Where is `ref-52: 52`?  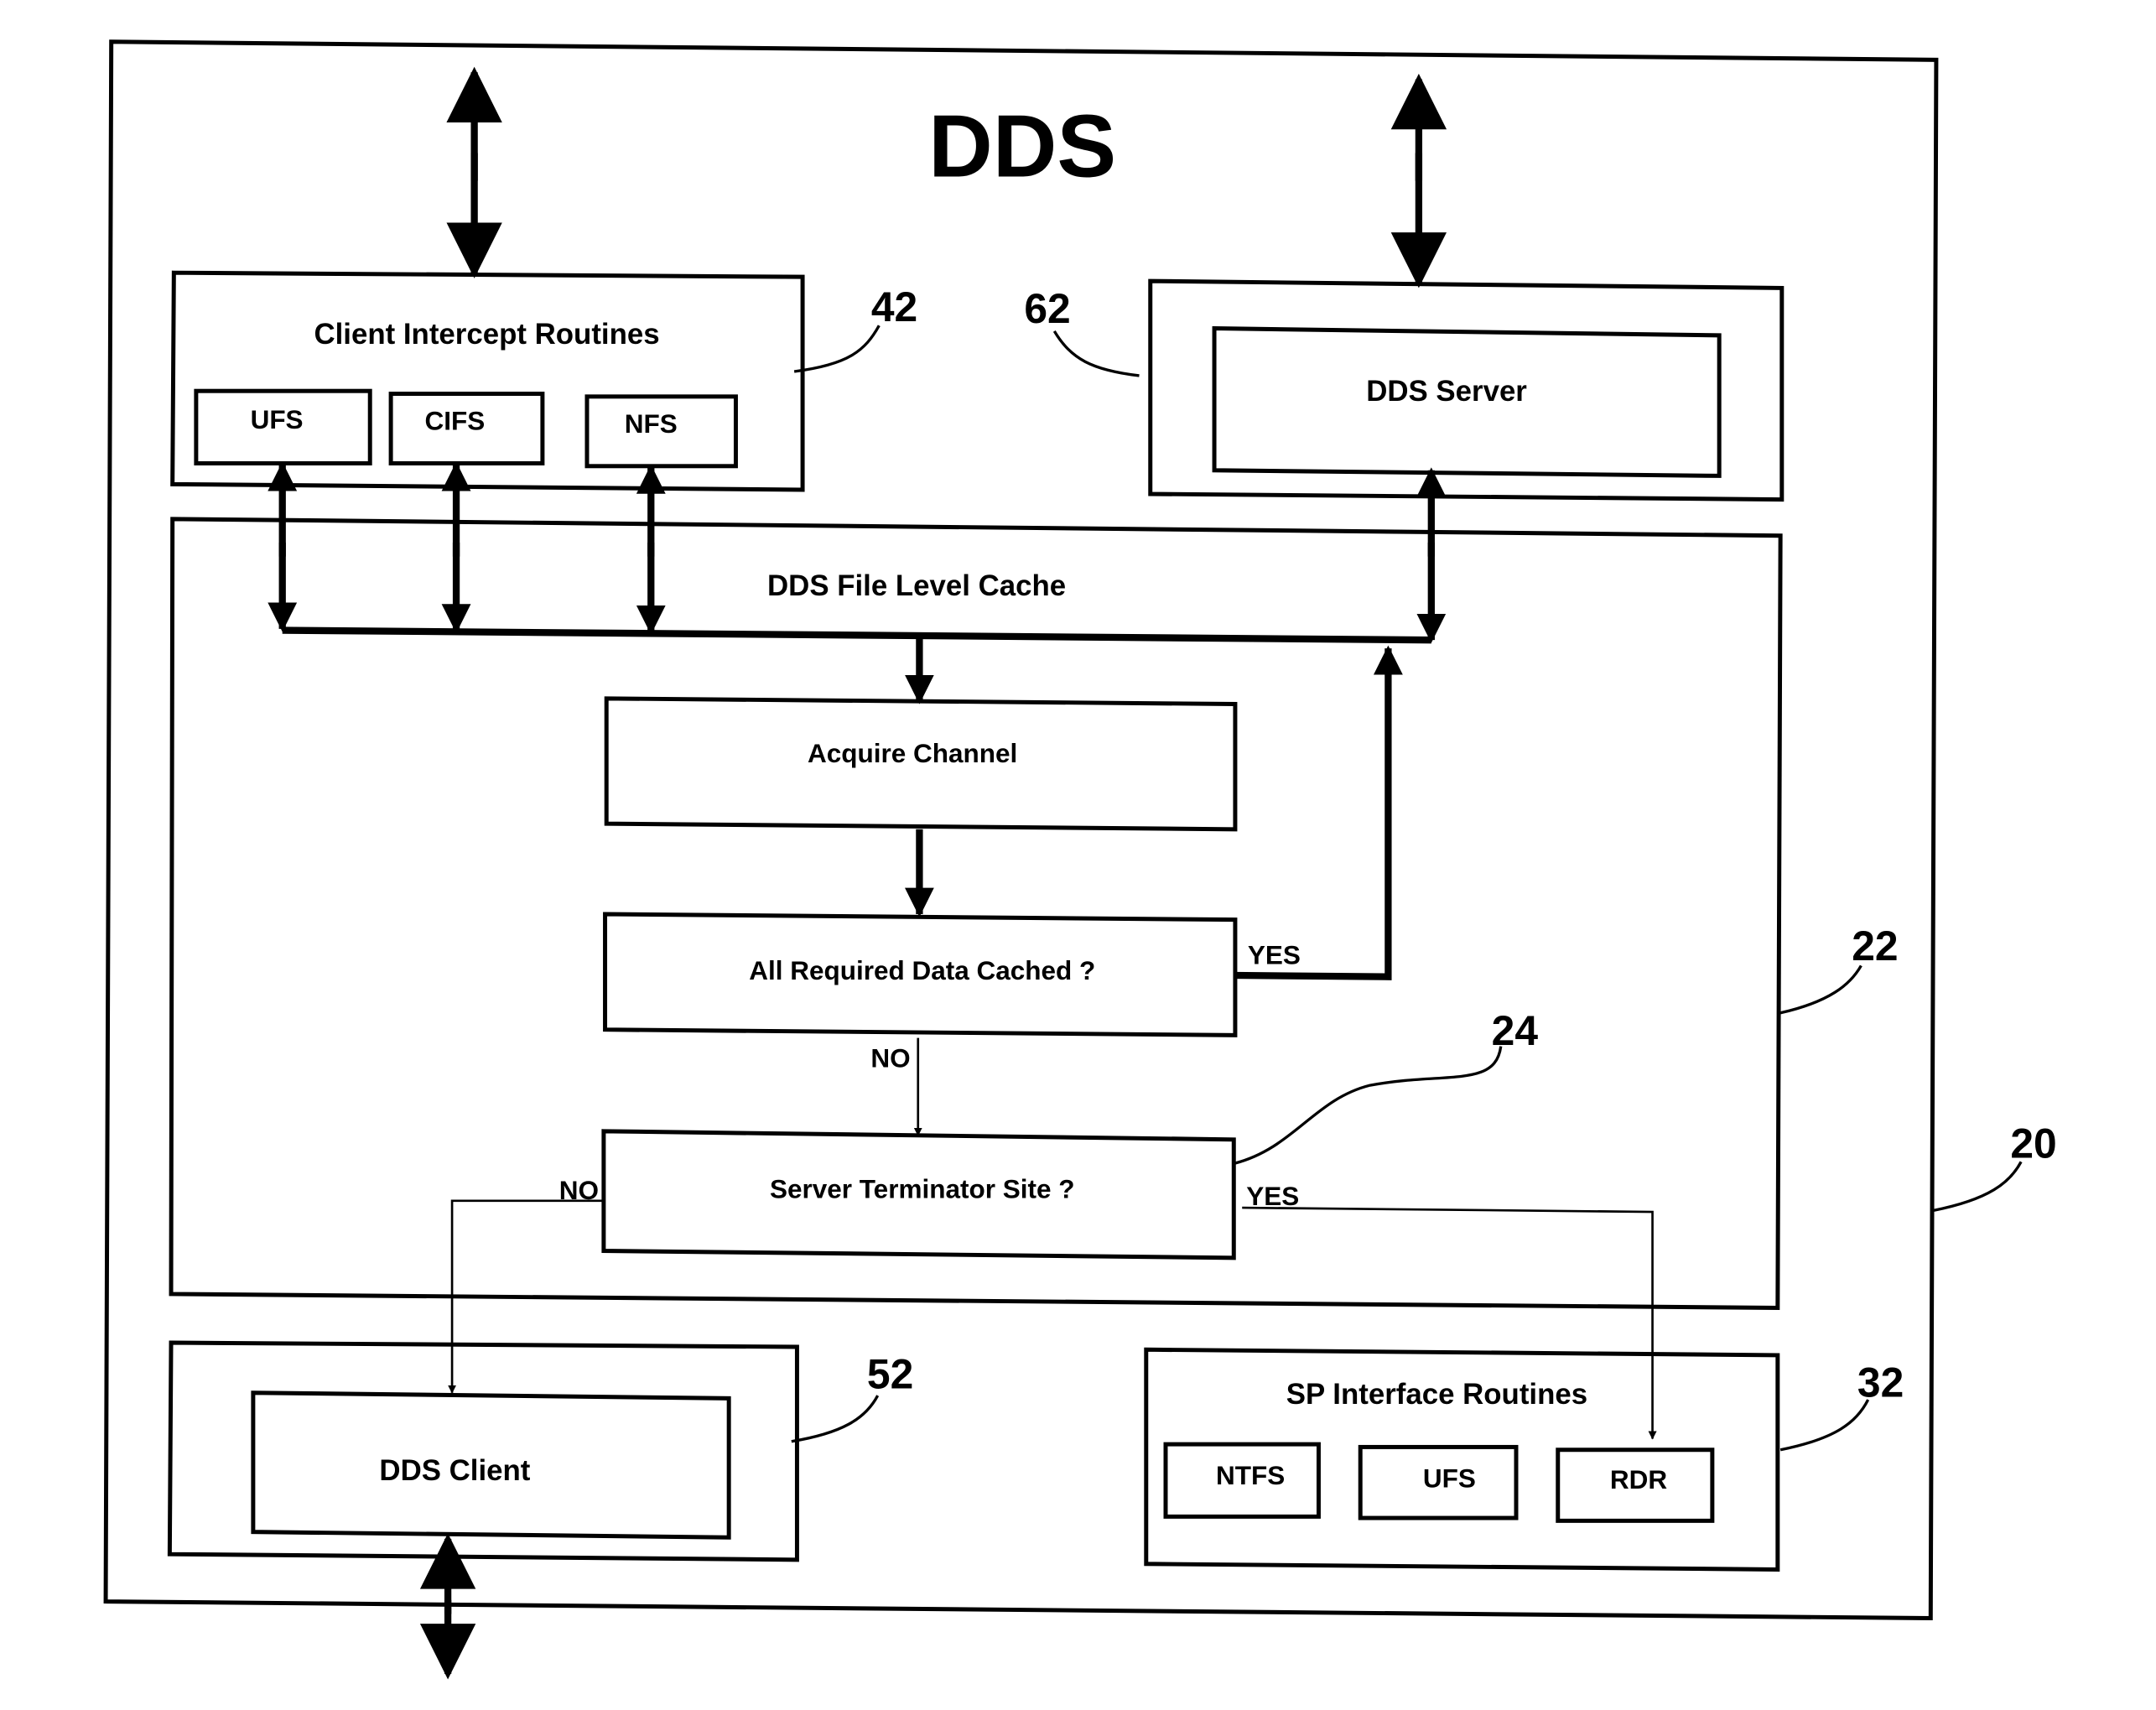
ref-52: 52 is located at coordinates (890, 1374).